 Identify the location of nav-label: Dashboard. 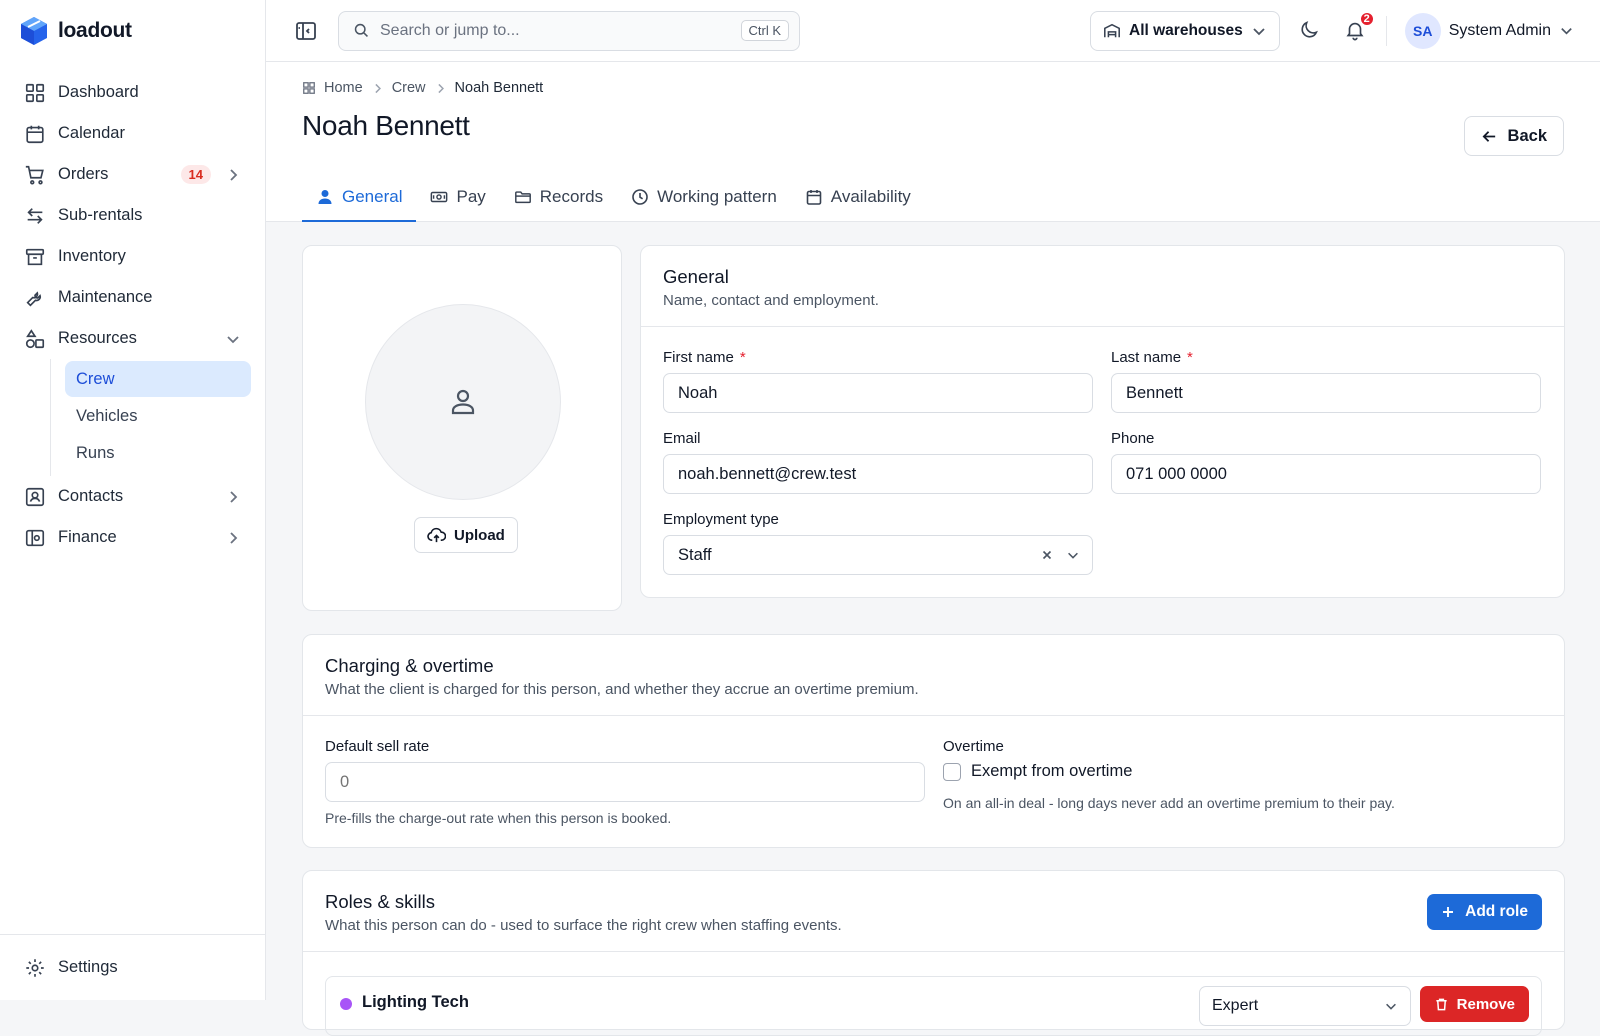
(98, 92).